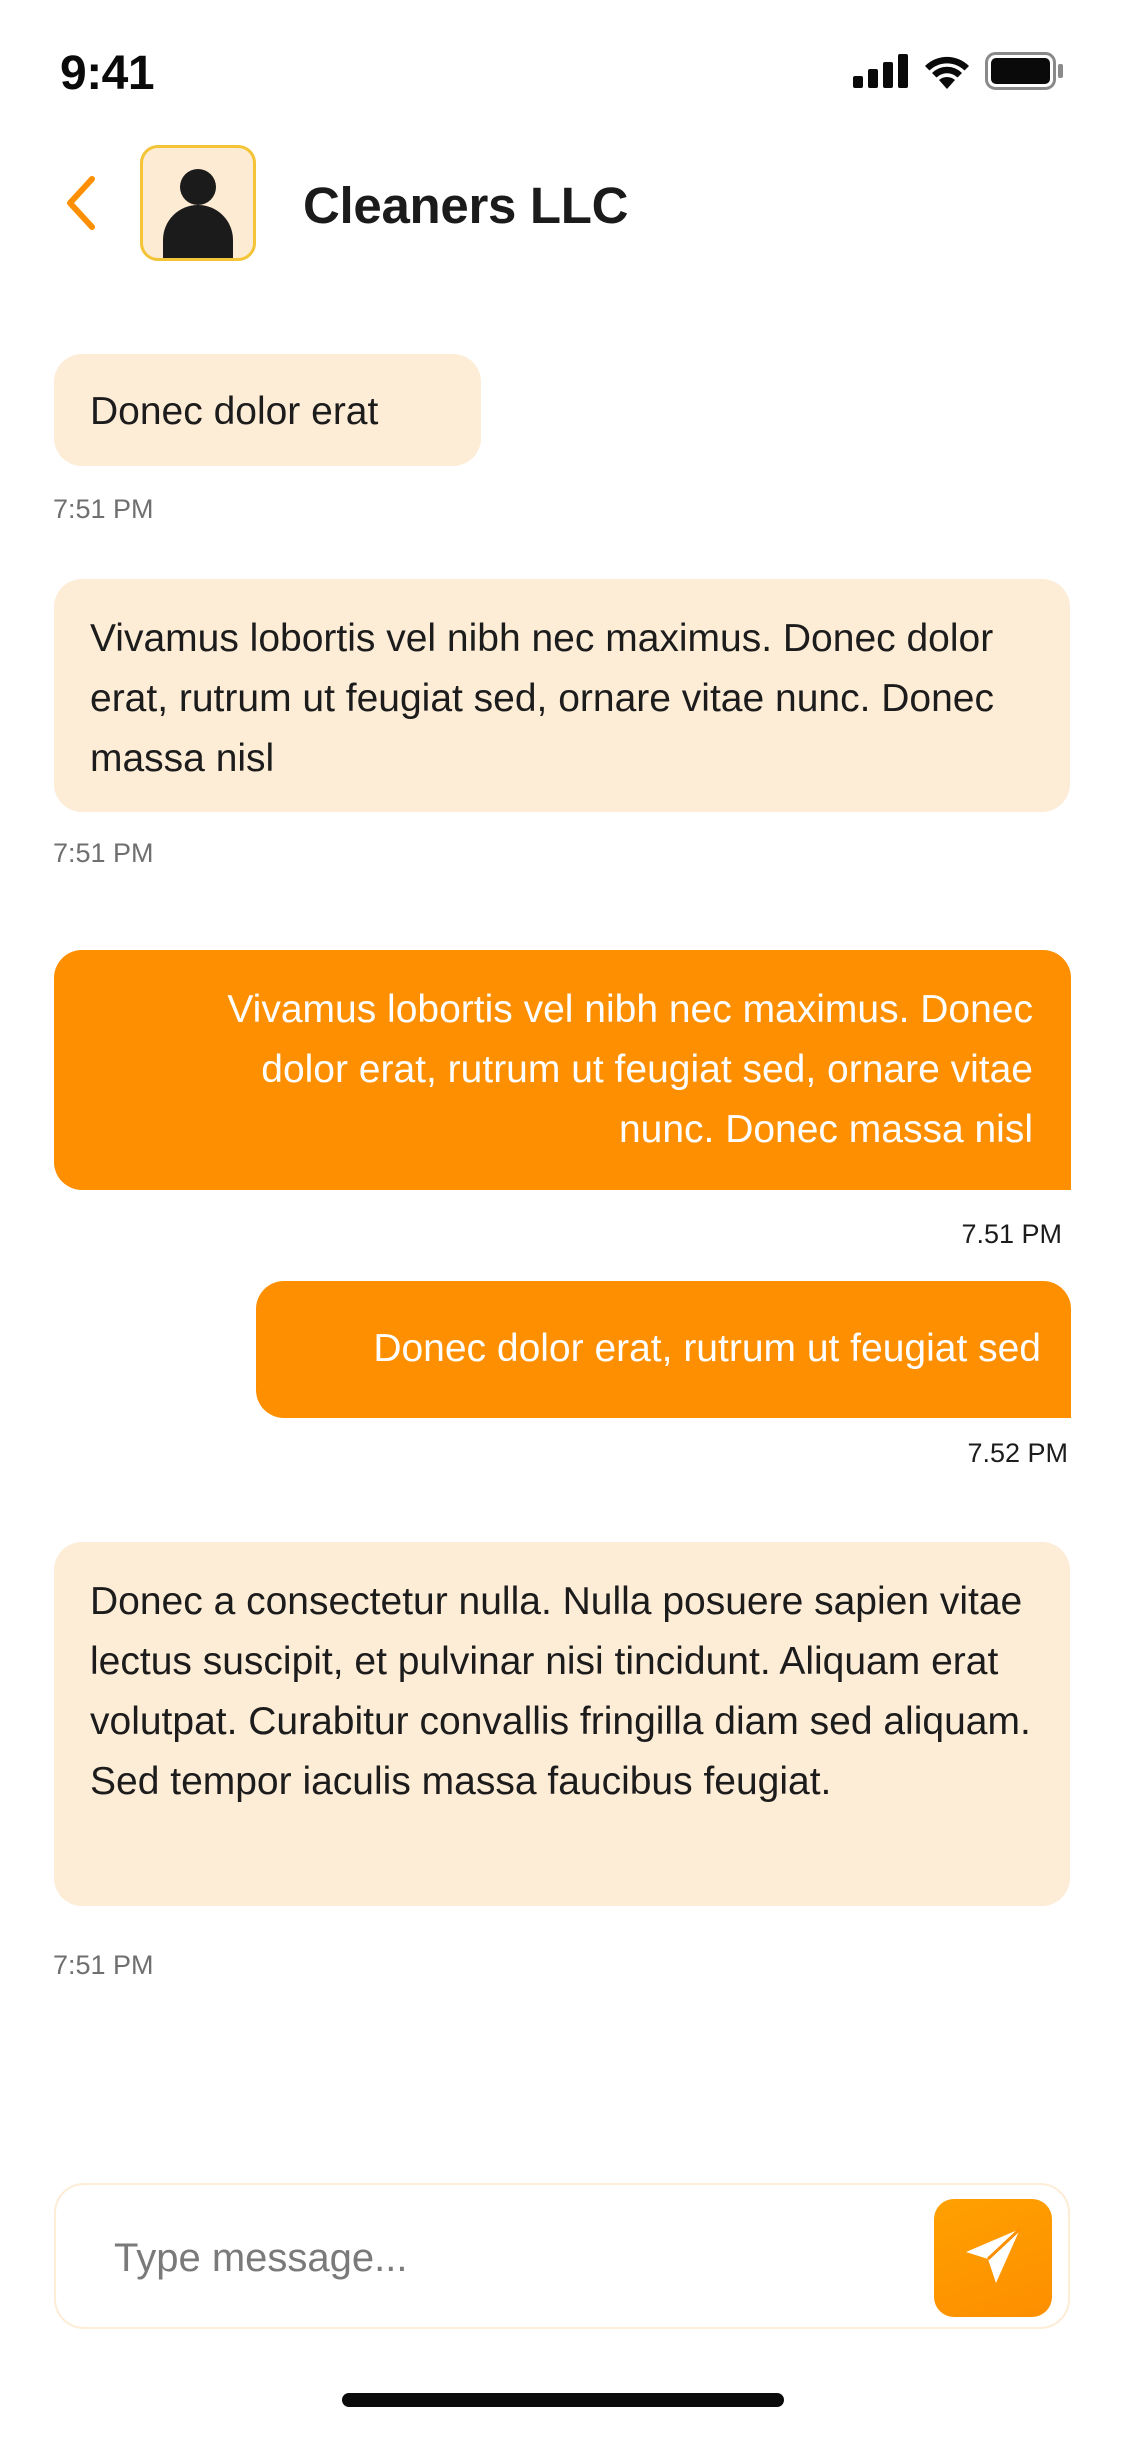 The height and width of the screenshot is (2437, 1125). I want to click on person-silhouette-icon, so click(198, 203).